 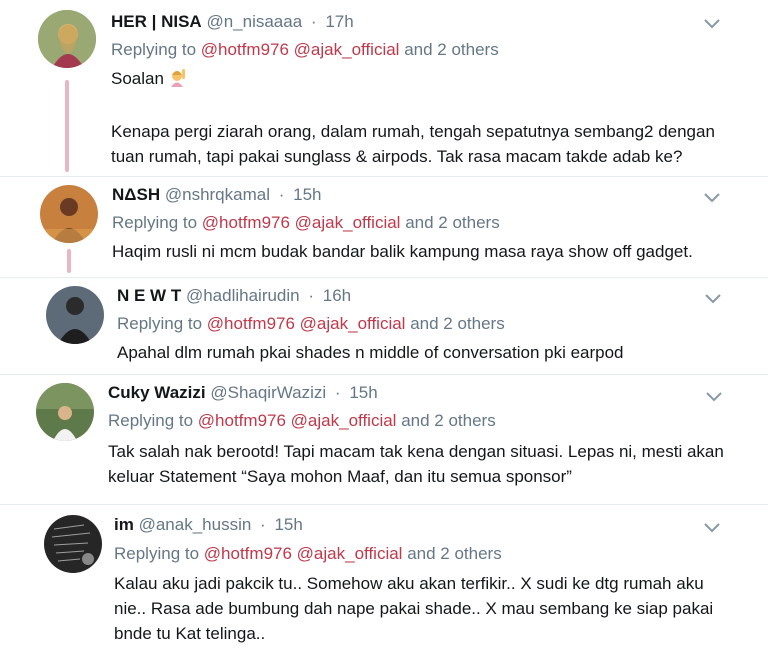 I want to click on username: @nshrqkamal, so click(x=217, y=194).